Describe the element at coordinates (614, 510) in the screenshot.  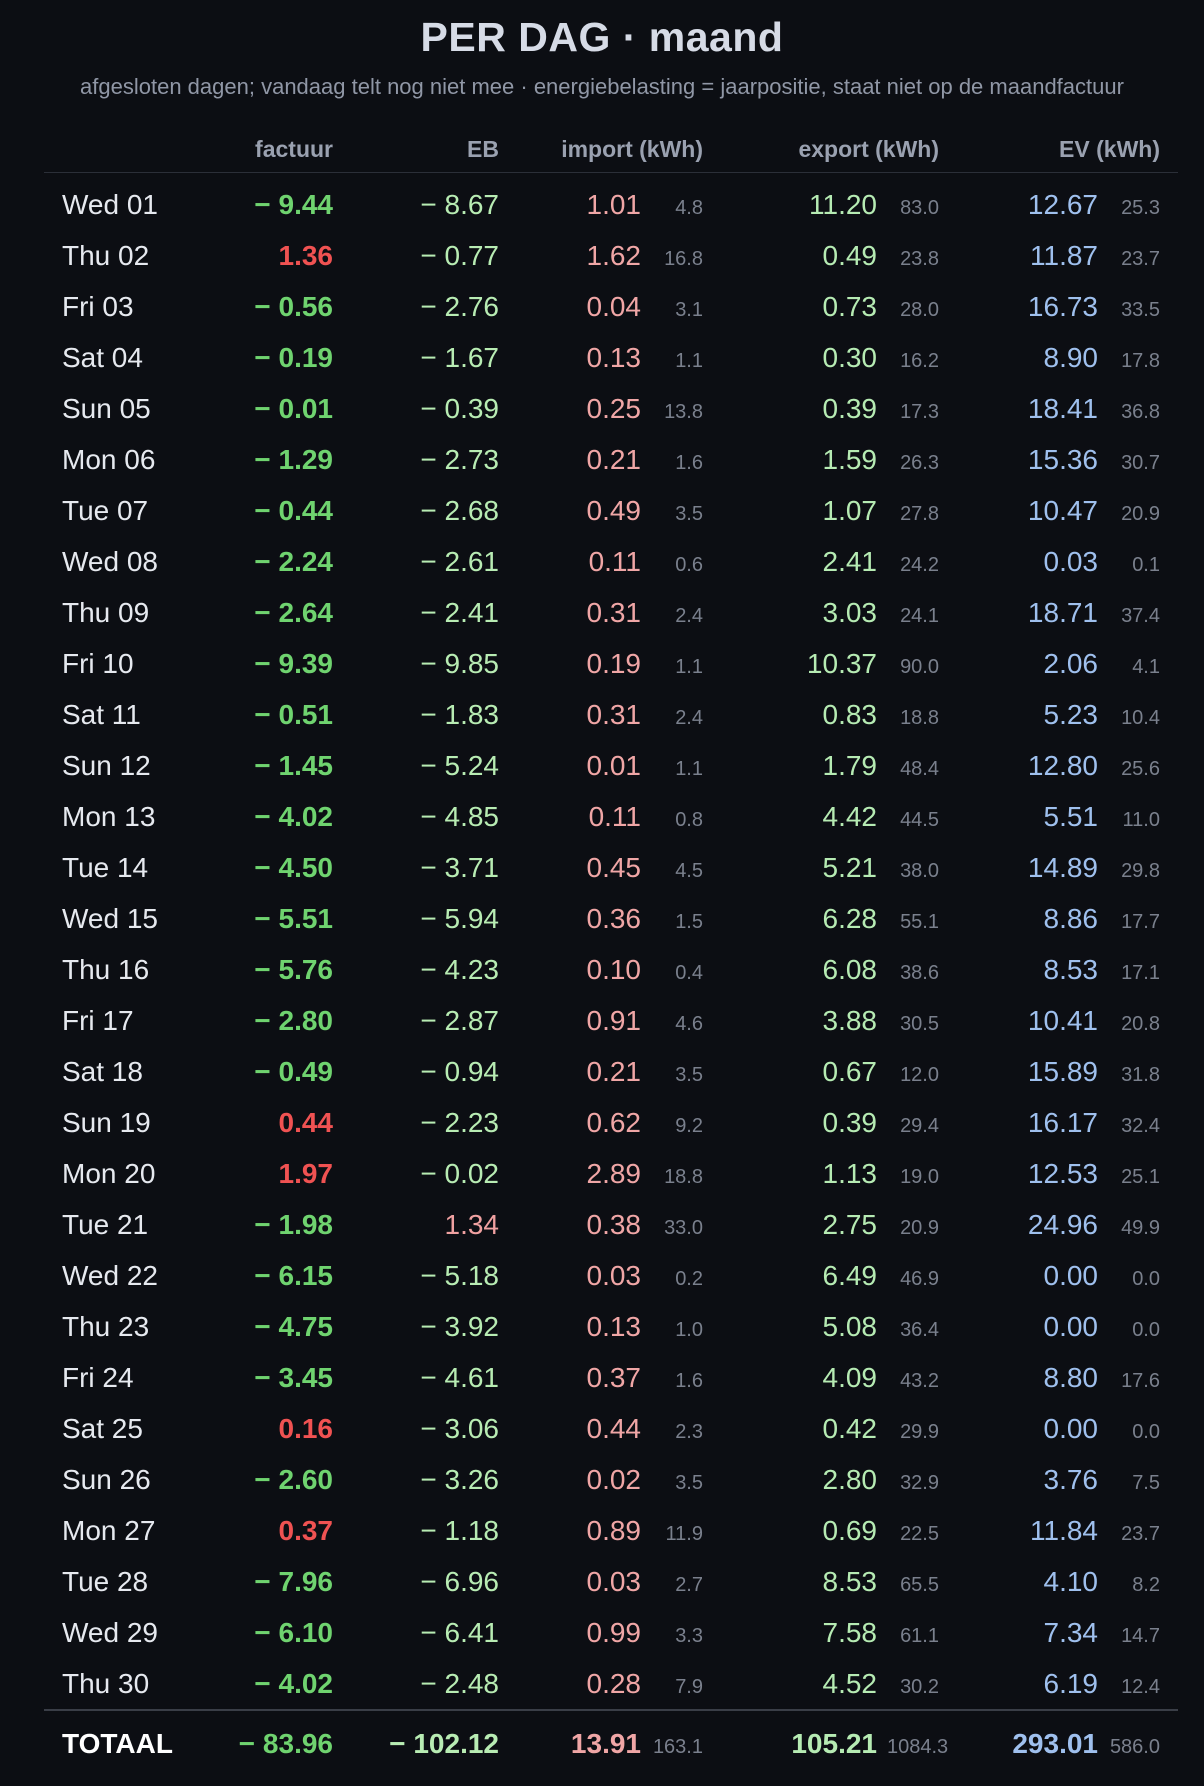
I see `row-import-value: 0.49` at that location.